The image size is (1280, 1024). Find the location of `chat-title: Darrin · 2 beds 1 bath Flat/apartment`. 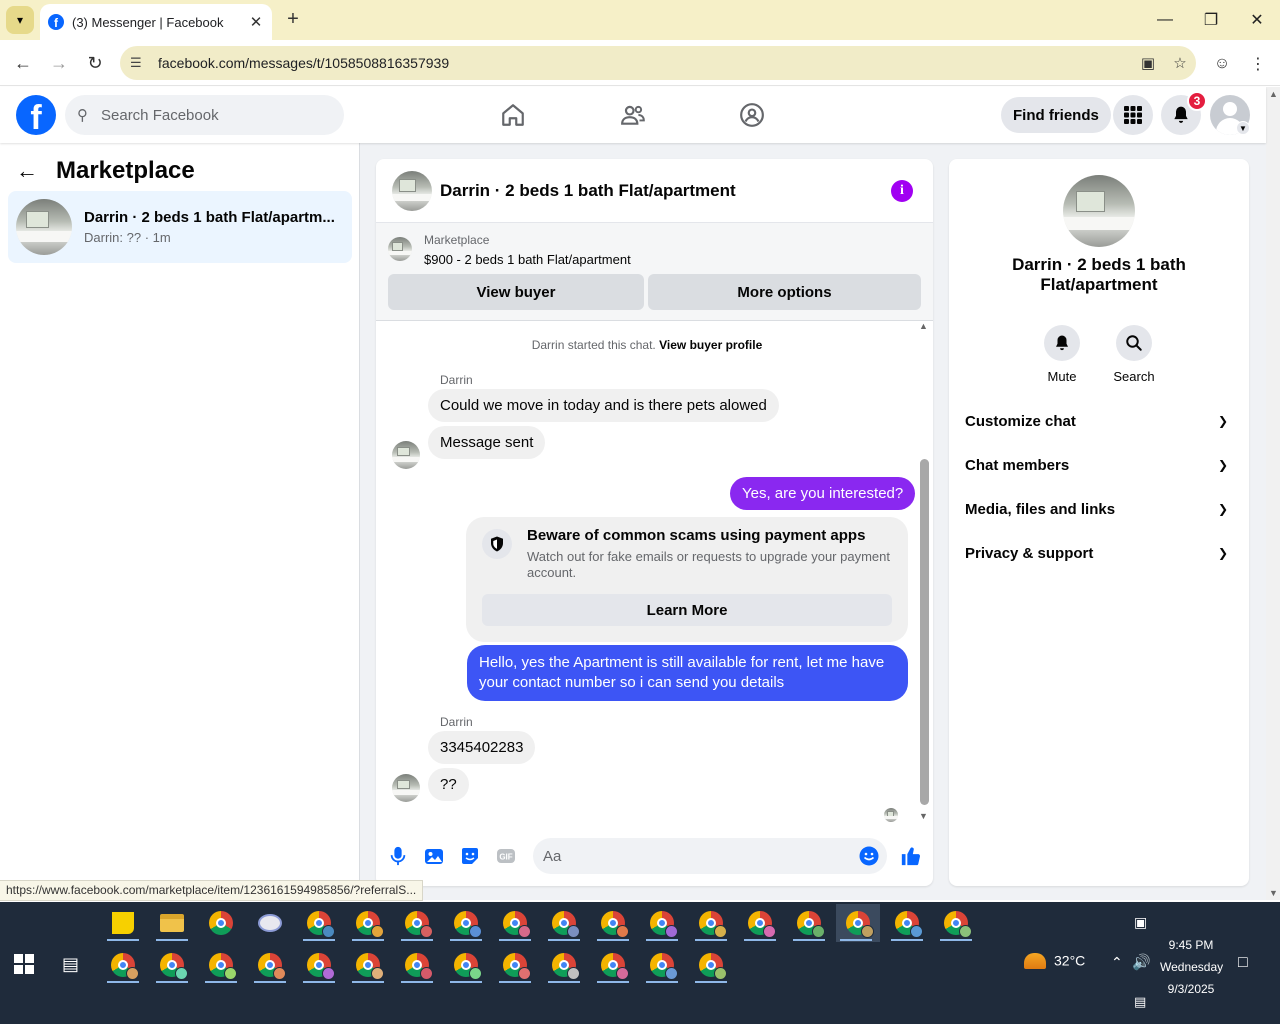

chat-title: Darrin · 2 beds 1 bath Flat/apartment is located at coordinates (665, 191).